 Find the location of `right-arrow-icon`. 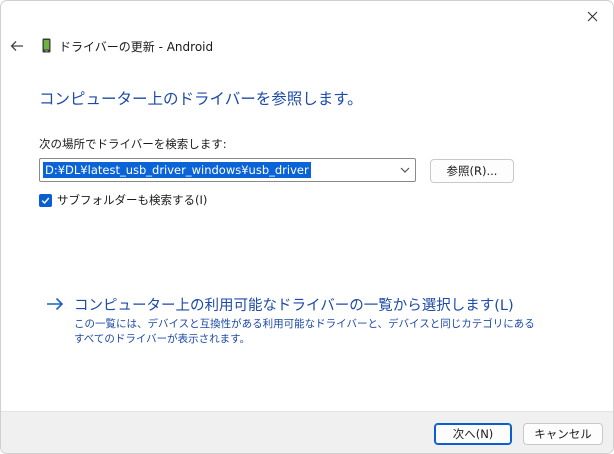

right-arrow-icon is located at coordinates (55, 304).